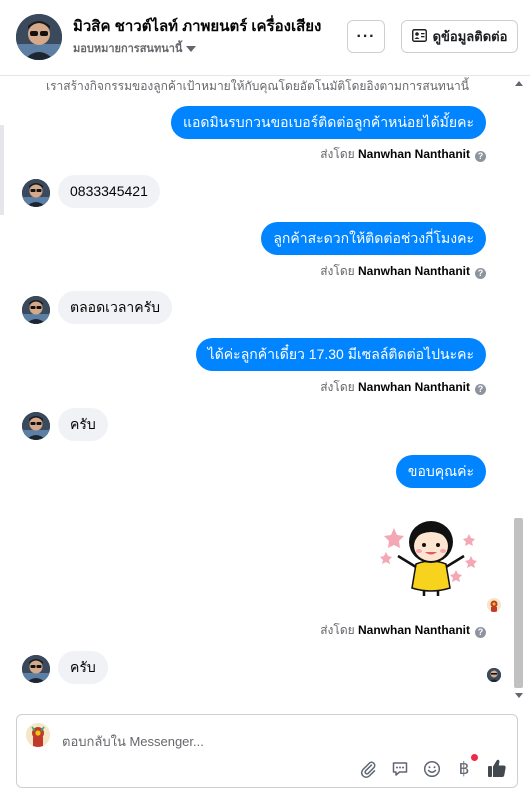  I want to click on my-page-avatar, so click(38, 735).